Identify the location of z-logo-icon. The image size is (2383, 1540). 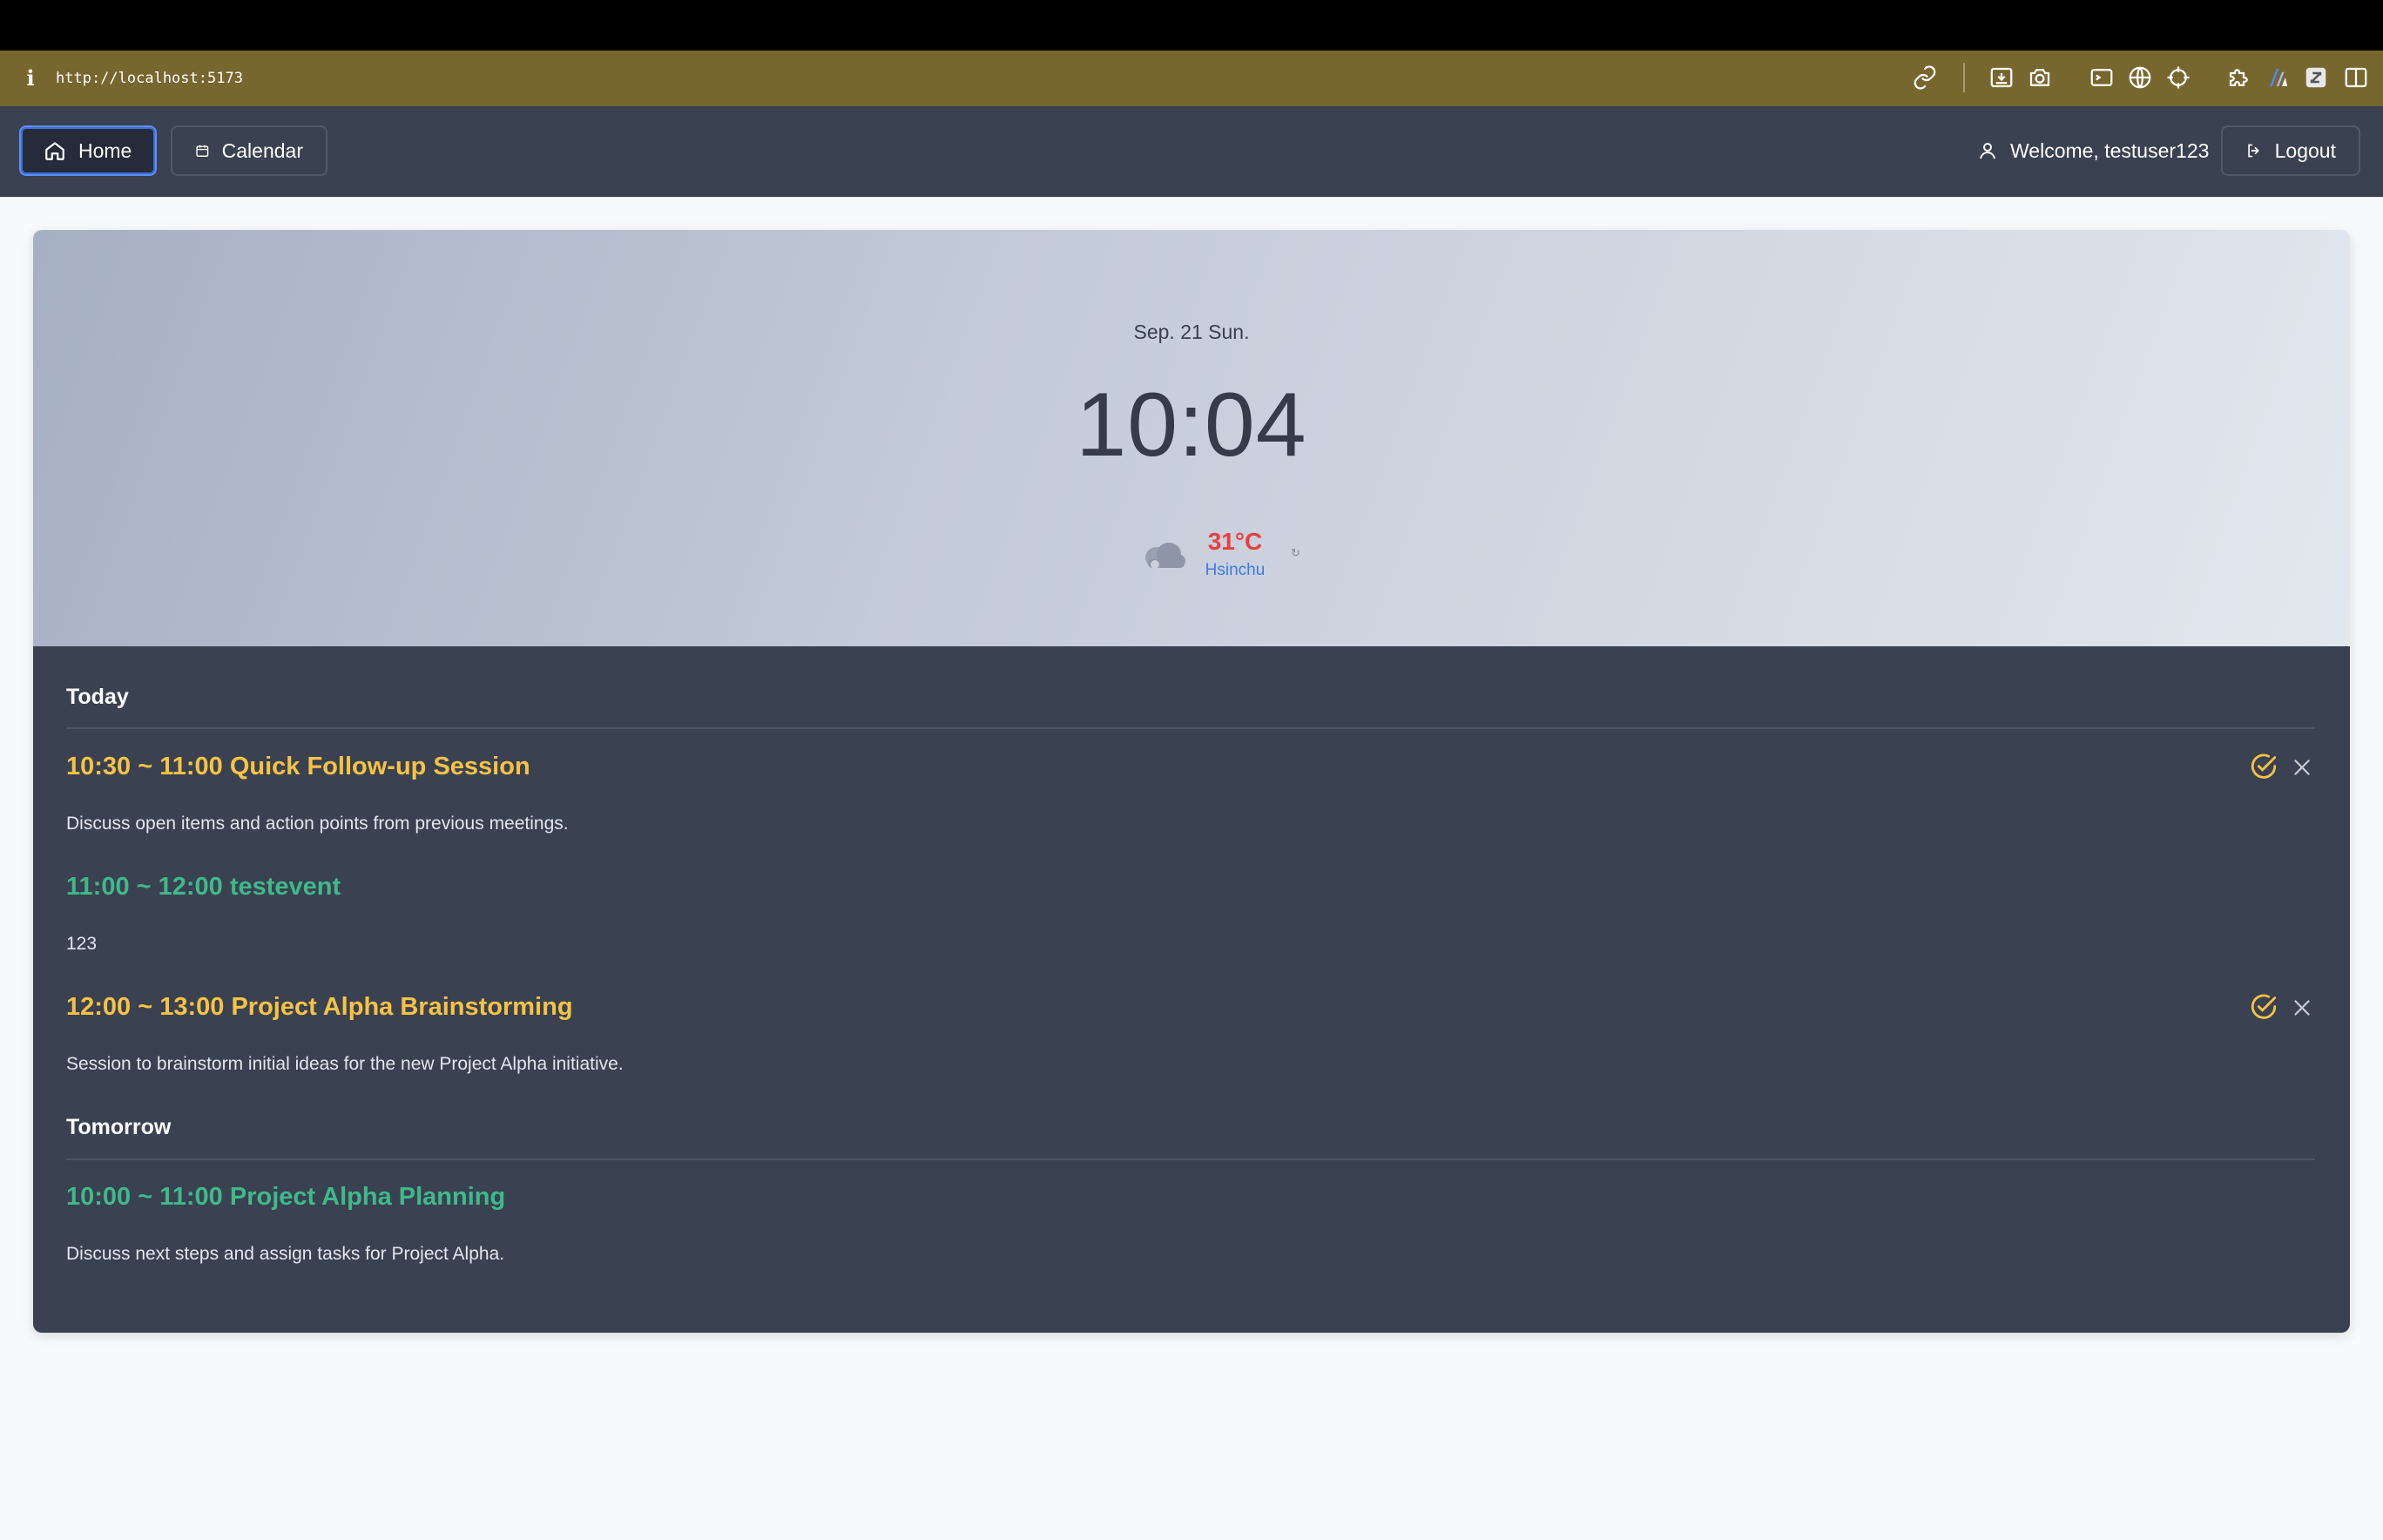
(2316, 77).